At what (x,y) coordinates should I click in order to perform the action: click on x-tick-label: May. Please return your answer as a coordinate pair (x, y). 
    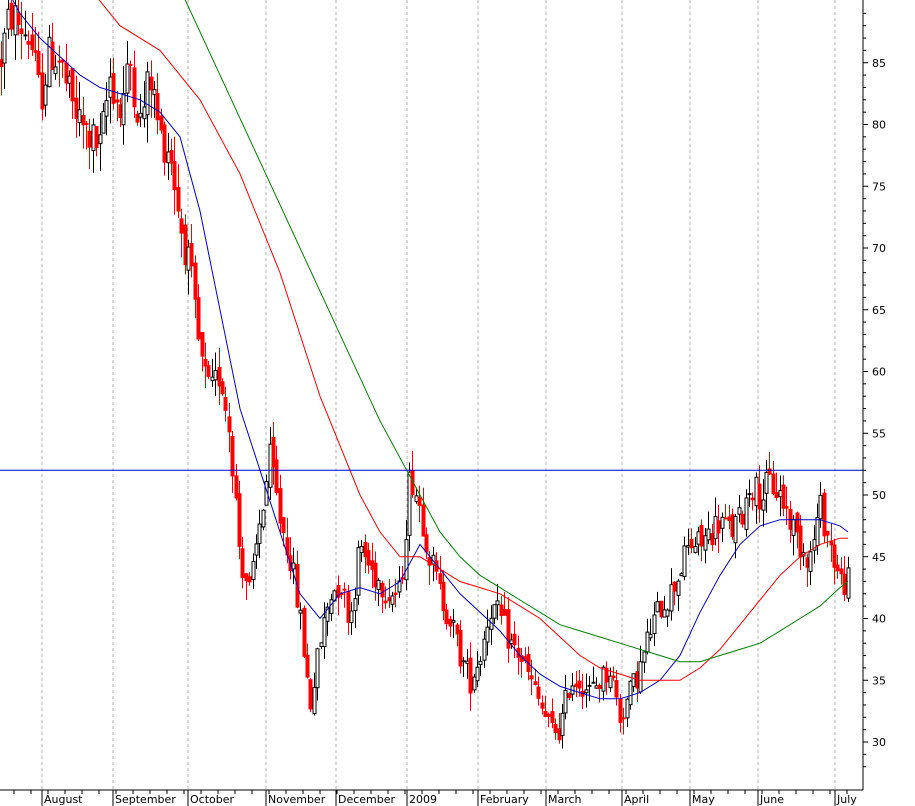
    Looking at the image, I should click on (703, 799).